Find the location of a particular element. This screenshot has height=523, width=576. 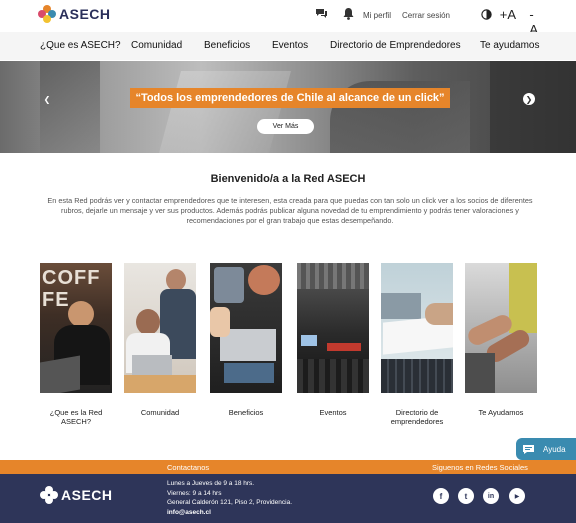

footer-strip: Contactanos Siguenos en Redes Sociales is located at coordinates (288, 467).